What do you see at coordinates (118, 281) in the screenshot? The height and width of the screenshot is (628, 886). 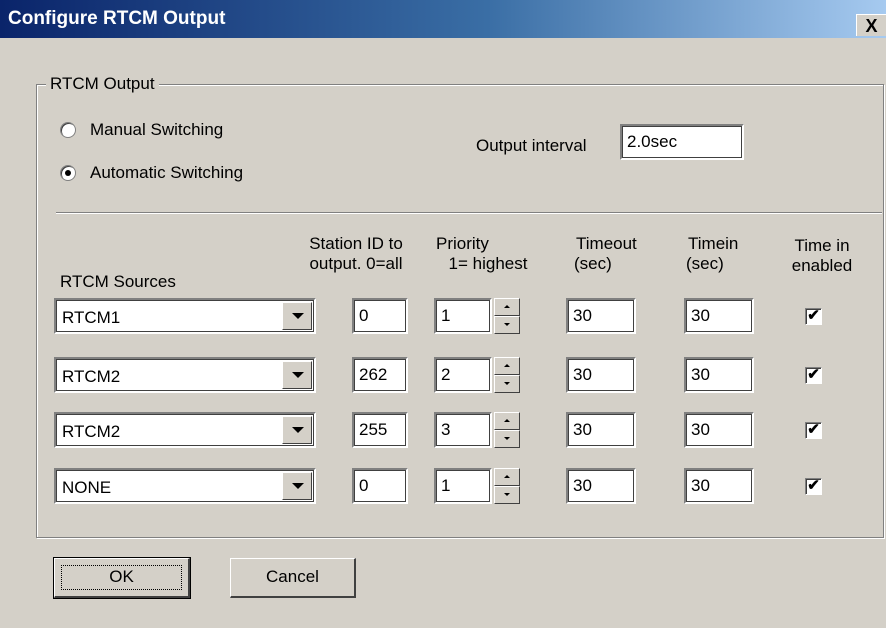 I see `header-rtcm-sources: RTCM Sources` at bounding box center [118, 281].